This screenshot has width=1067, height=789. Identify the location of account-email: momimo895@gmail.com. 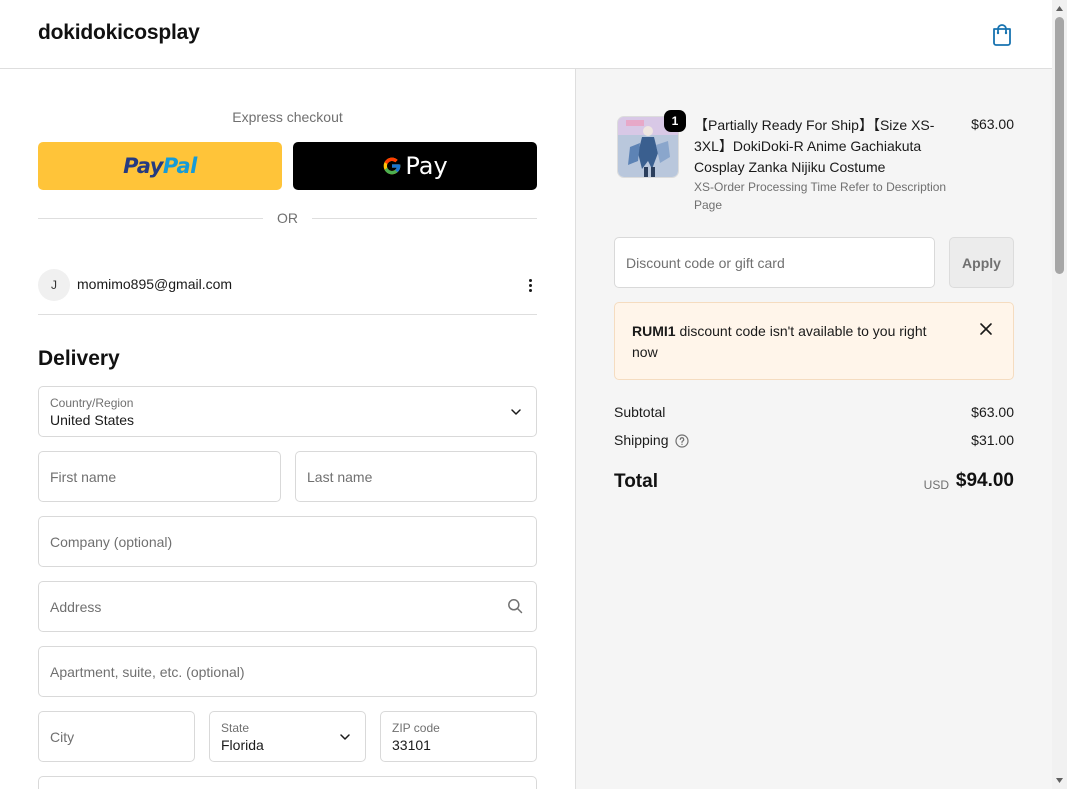
(155, 284).